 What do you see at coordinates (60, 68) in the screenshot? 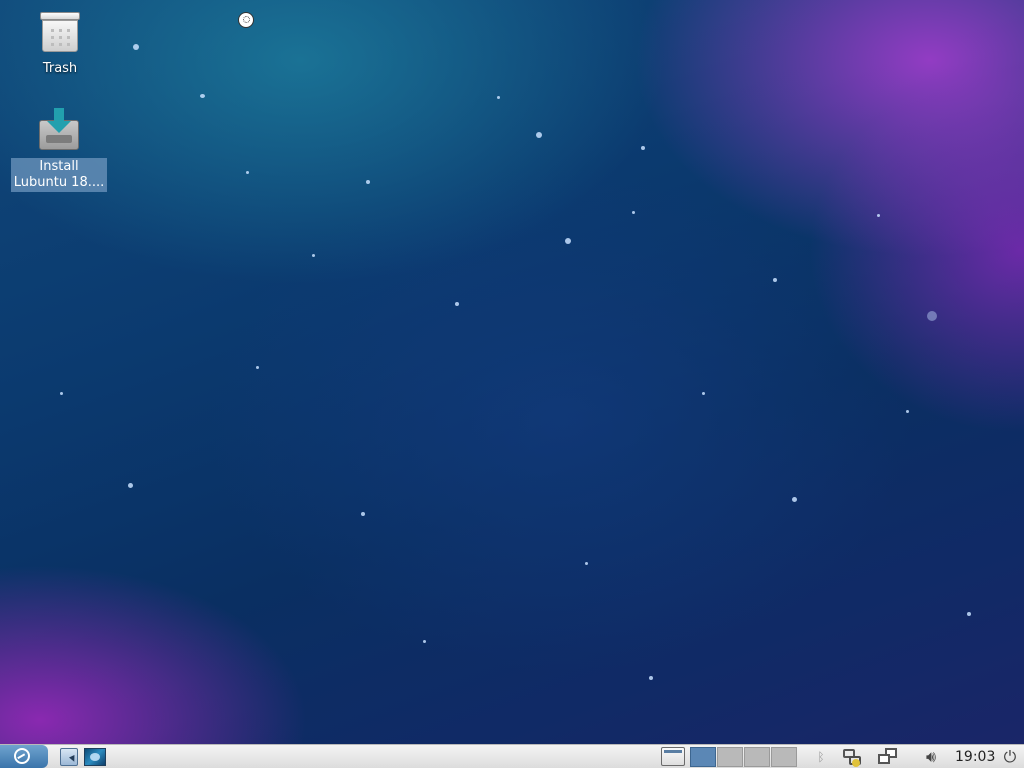
I see `trash-label: Trash` at bounding box center [60, 68].